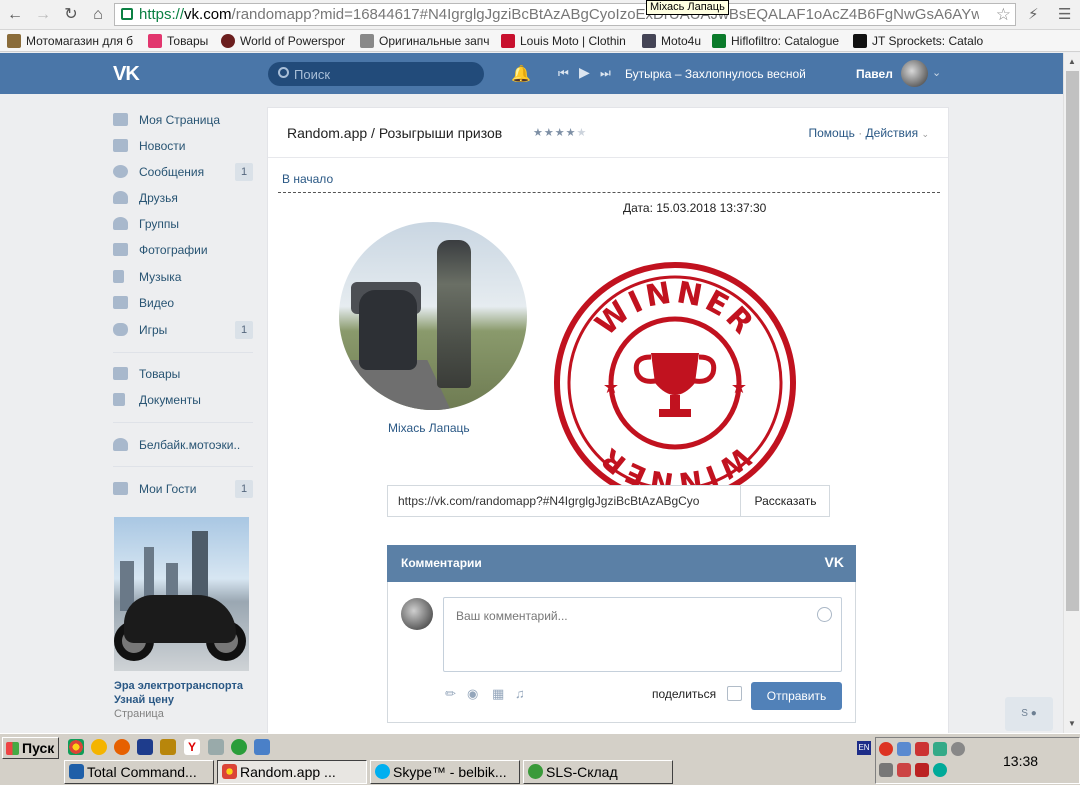 The width and height of the screenshot is (1080, 785). I want to click on taskbar-item-sls: SLS-Склад, so click(598, 772).